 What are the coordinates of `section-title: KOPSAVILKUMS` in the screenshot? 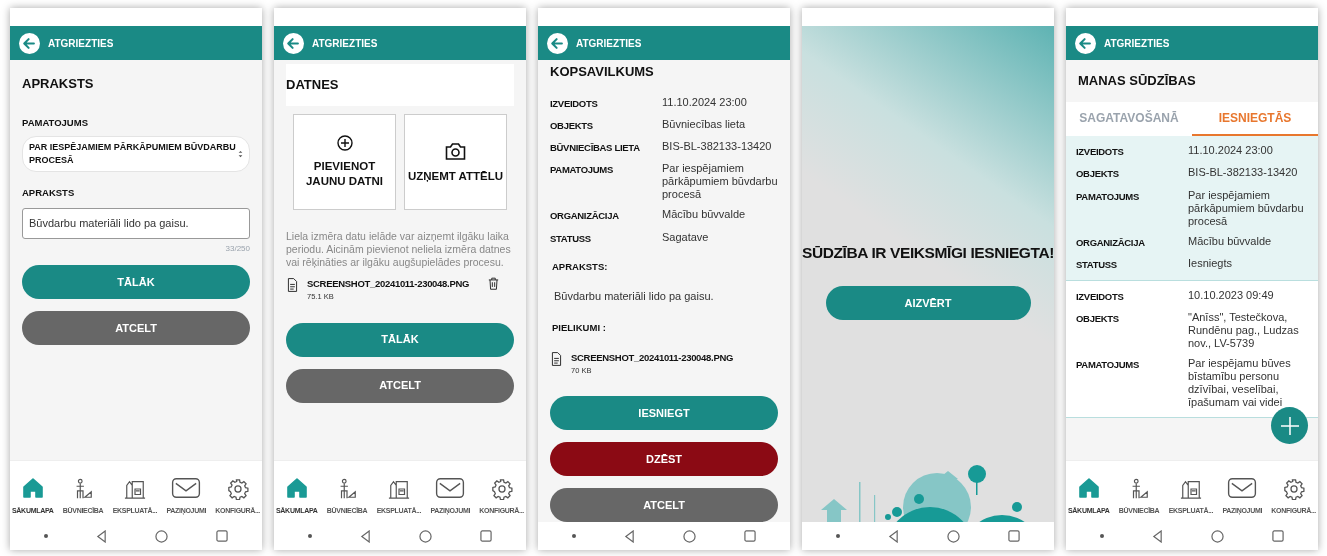 It's located at (602, 72).